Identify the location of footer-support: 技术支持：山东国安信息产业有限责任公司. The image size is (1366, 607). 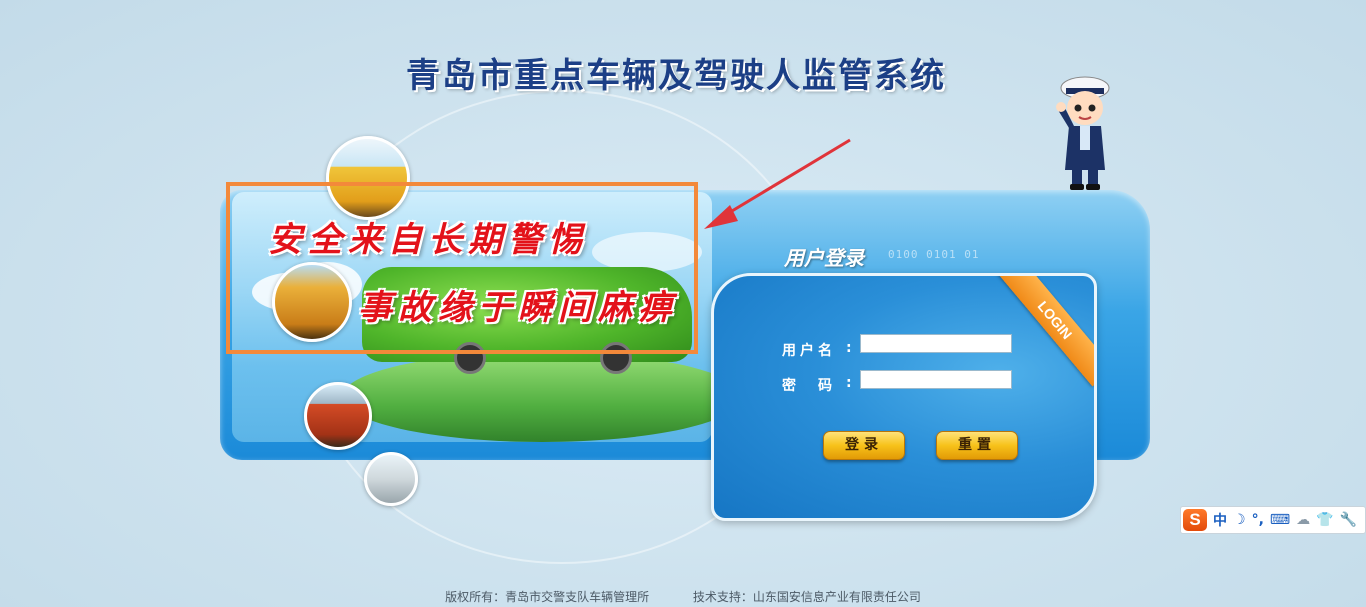
(806, 597).